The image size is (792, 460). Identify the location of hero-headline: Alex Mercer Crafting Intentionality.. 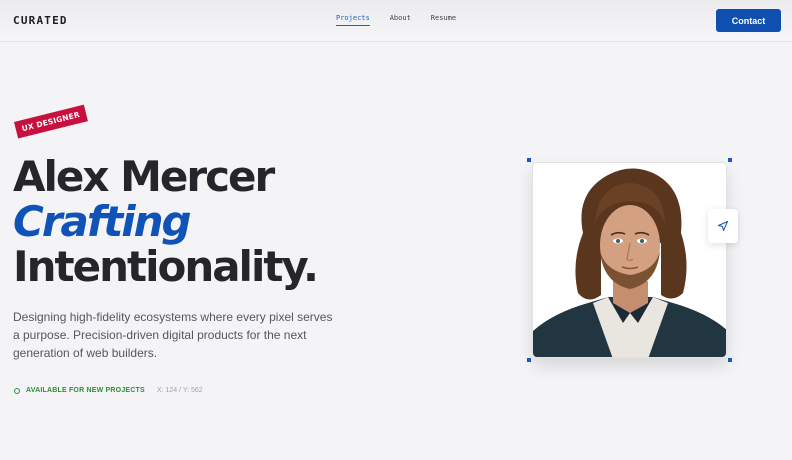
(166, 221).